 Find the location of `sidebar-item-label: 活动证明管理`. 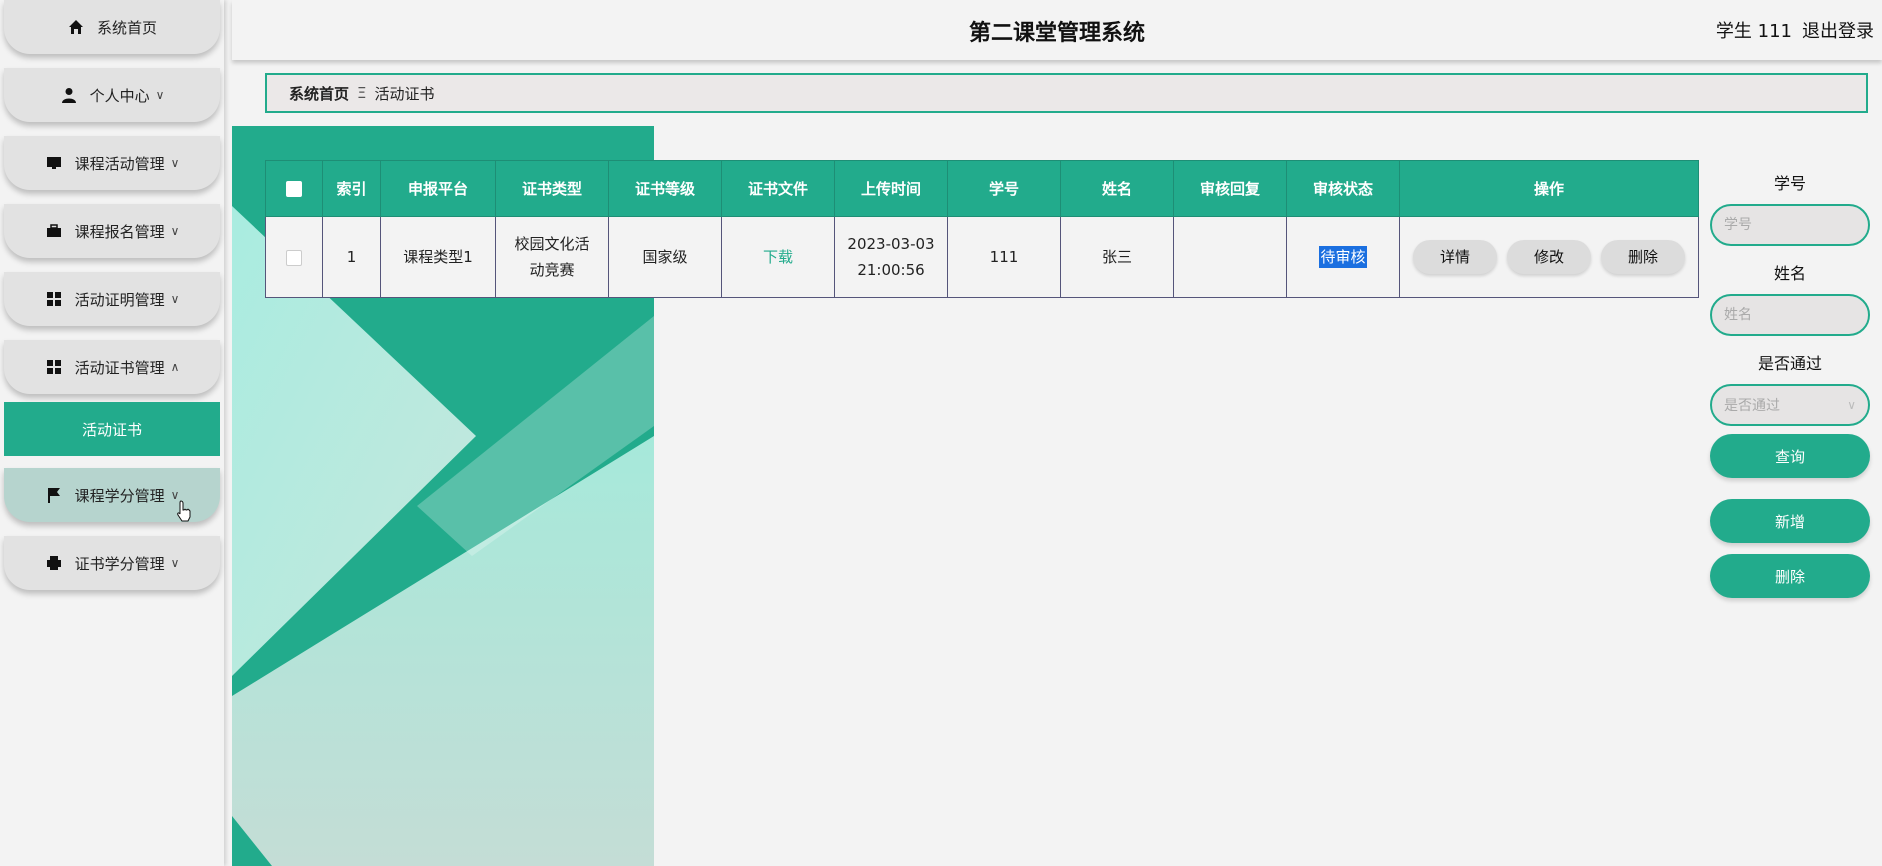

sidebar-item-label: 活动证明管理 is located at coordinates (119, 299).